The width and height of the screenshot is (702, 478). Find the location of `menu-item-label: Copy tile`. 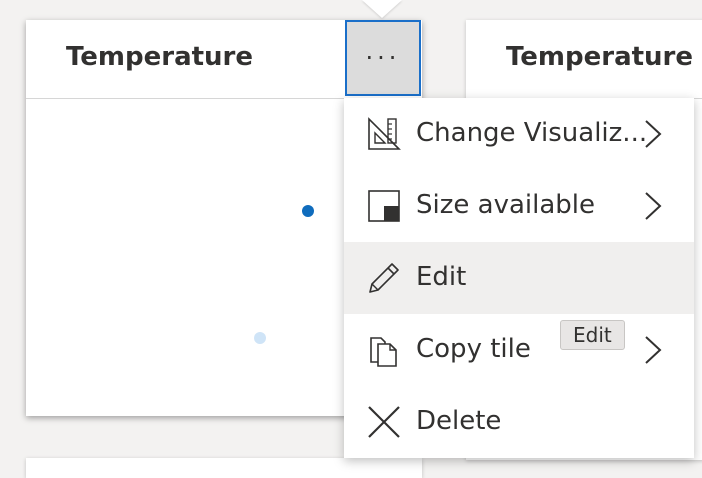

menu-item-label: Copy tile is located at coordinates (473, 349).